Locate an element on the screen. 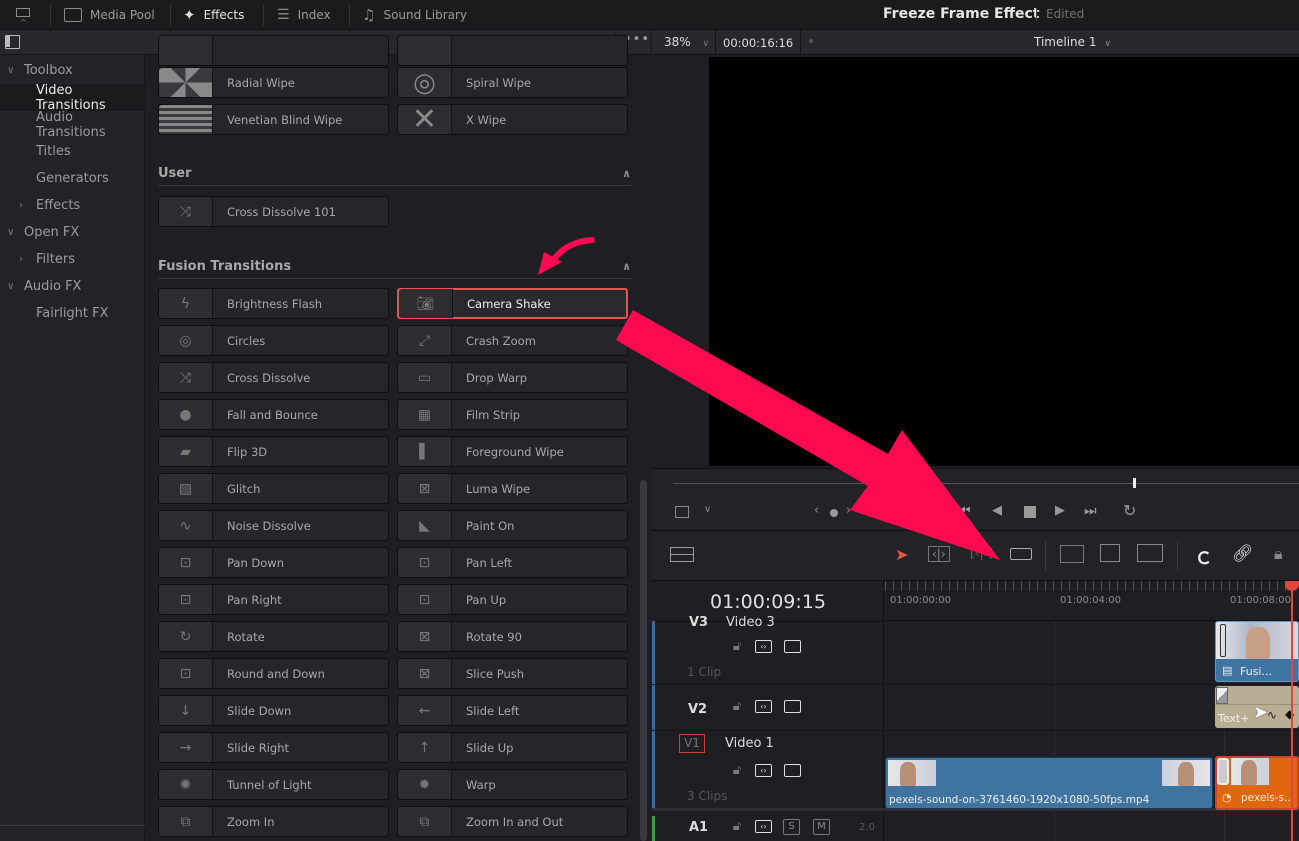 The image size is (1299, 841). sidebar-item-fairlight-fx: Fairlight FX is located at coordinates (72, 313).